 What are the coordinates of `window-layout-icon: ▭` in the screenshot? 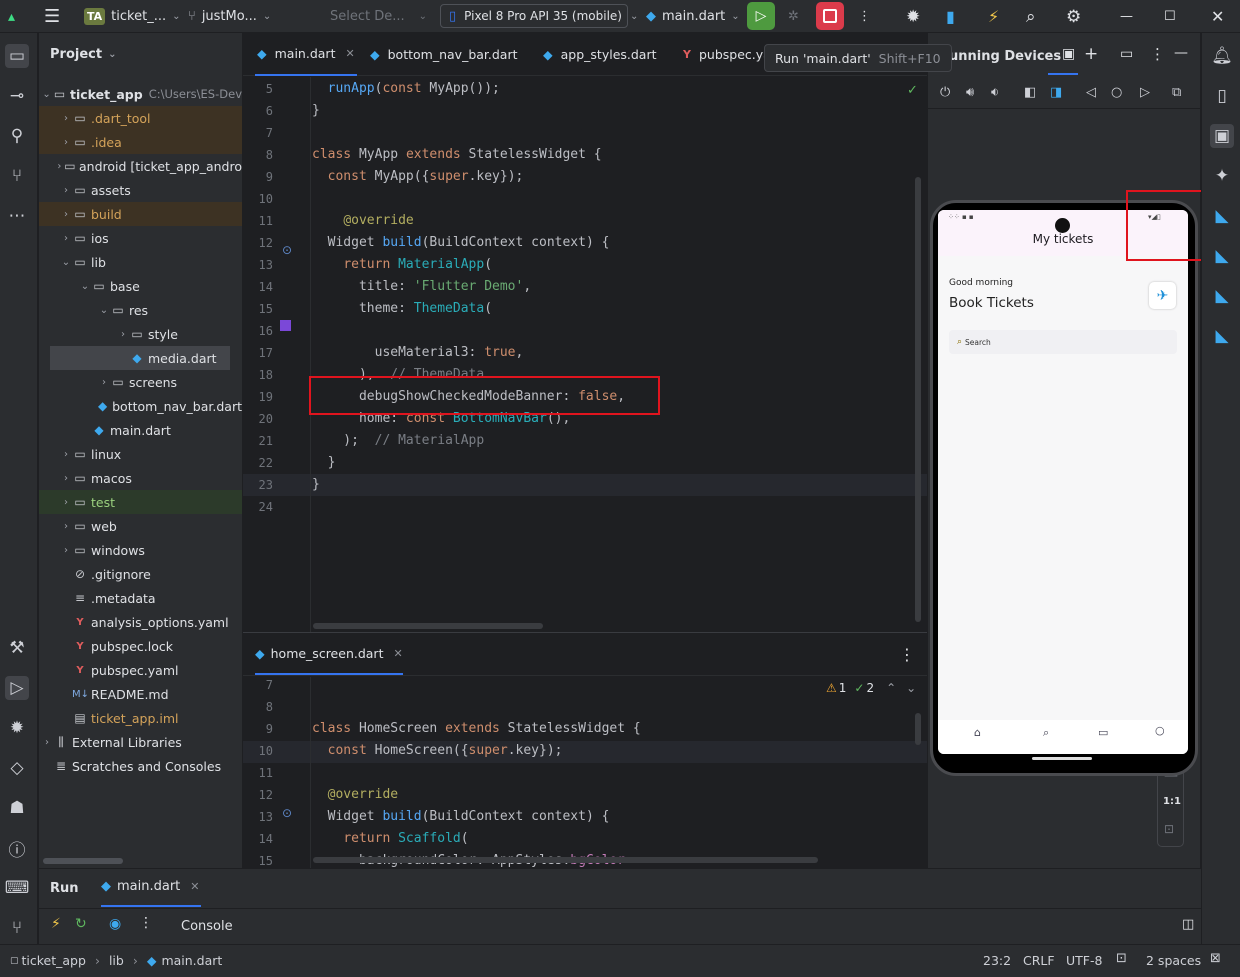 It's located at (1126, 54).